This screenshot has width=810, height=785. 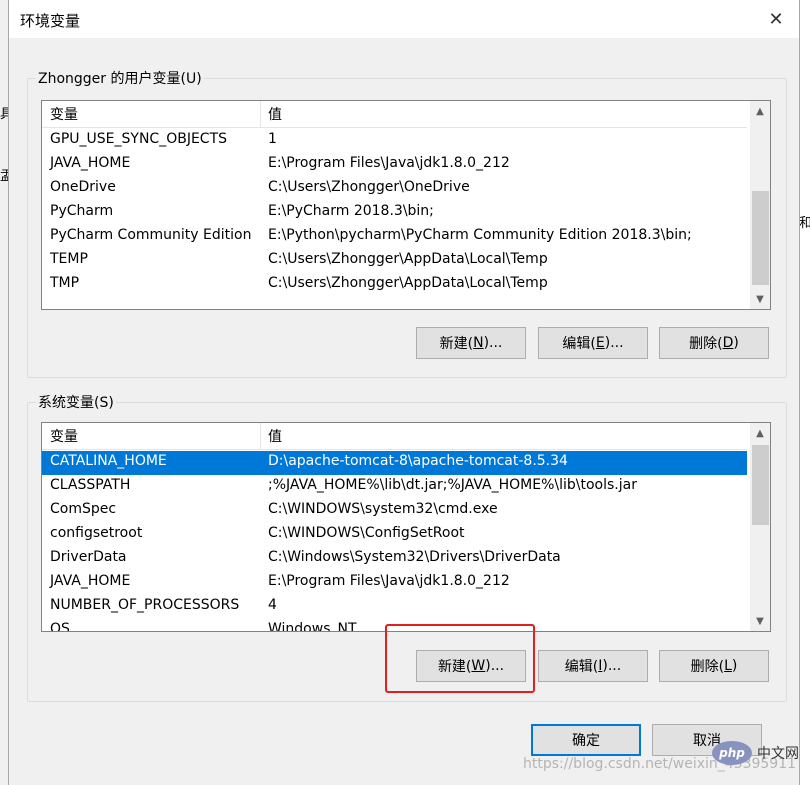 What do you see at coordinates (69, 259) in the screenshot?
I see `variable-name: TEMP` at bounding box center [69, 259].